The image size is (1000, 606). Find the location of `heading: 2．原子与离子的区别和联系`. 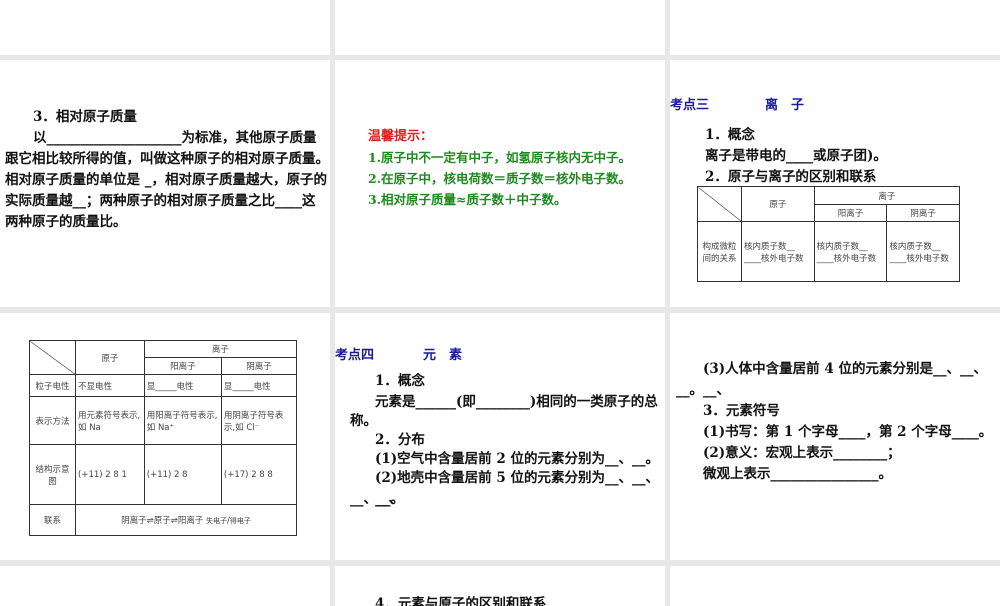

heading: 2．原子与离子的区别和联系 is located at coordinates (791, 177).